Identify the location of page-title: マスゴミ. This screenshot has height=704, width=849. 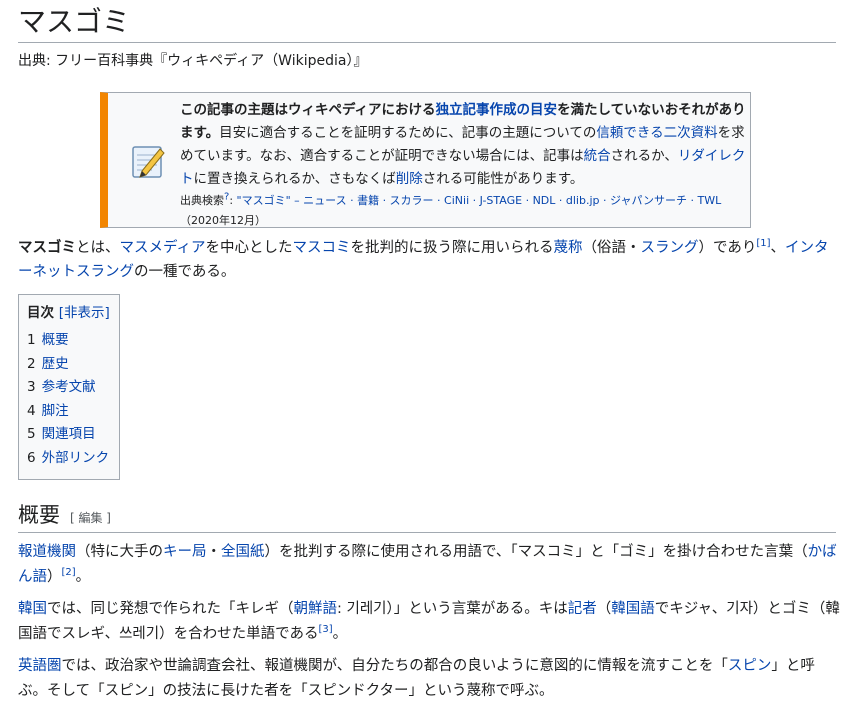
(427, 22).